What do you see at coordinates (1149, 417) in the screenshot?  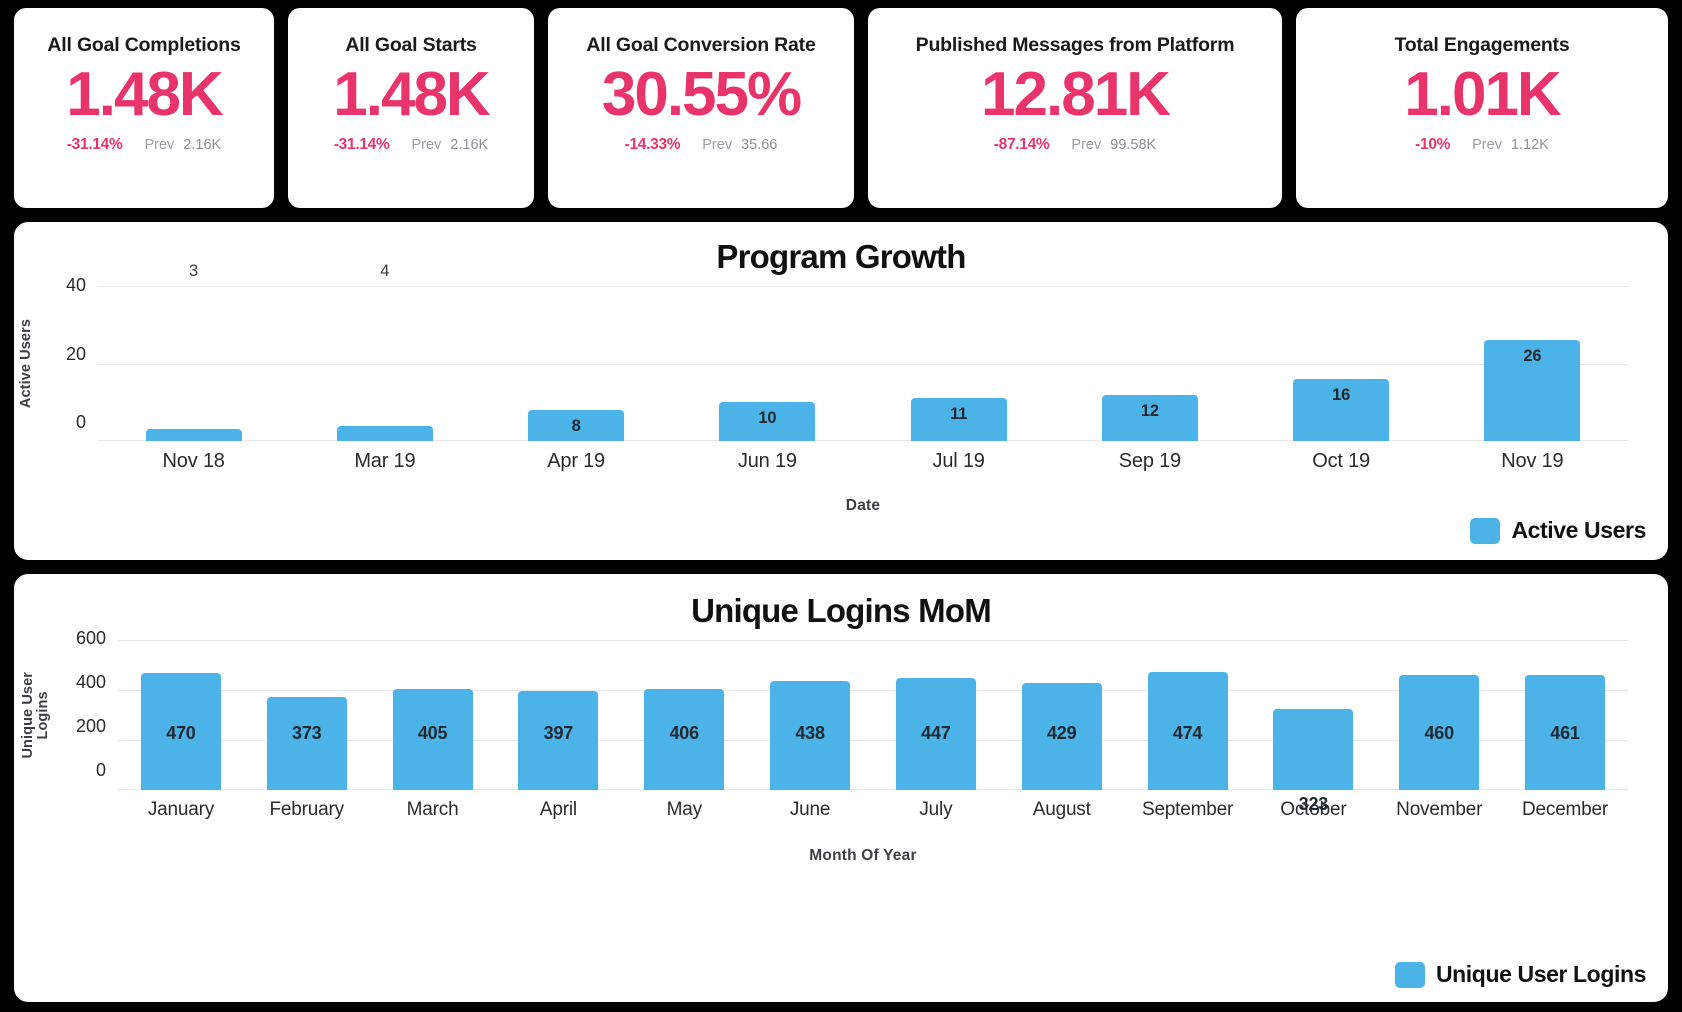 I see `bar: 12` at bounding box center [1149, 417].